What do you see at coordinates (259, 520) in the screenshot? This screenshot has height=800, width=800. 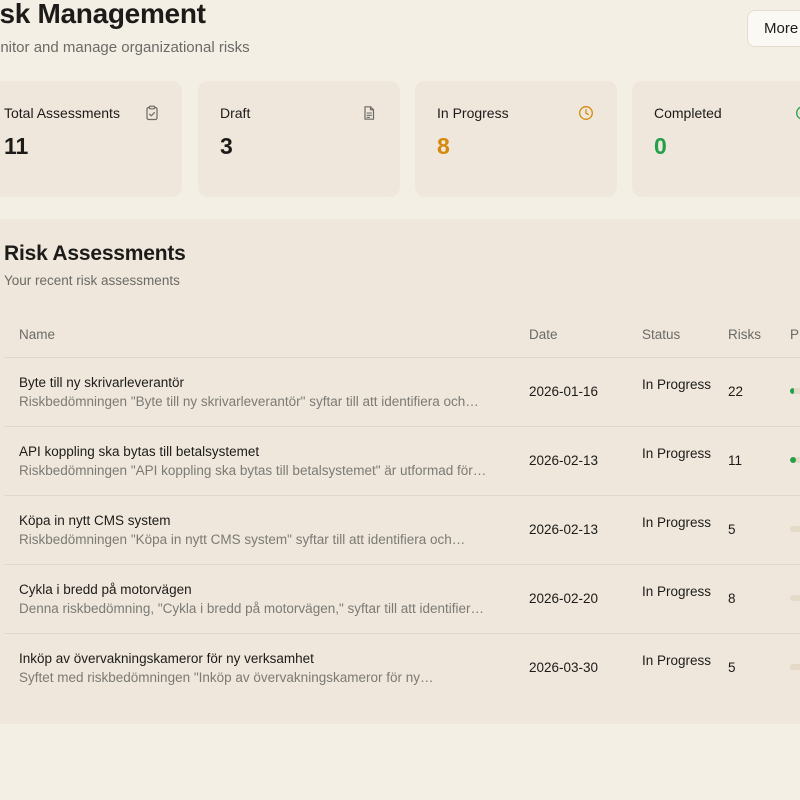 I see `assessment-name: Köpa in nytt CMS system` at bounding box center [259, 520].